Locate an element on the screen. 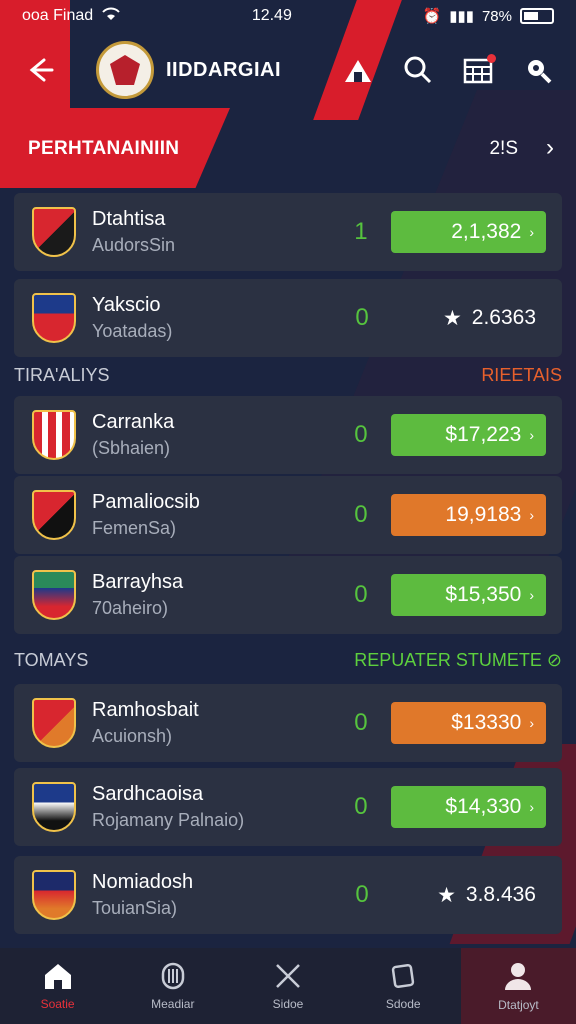  group-title: TOMAYS is located at coordinates (51, 660).